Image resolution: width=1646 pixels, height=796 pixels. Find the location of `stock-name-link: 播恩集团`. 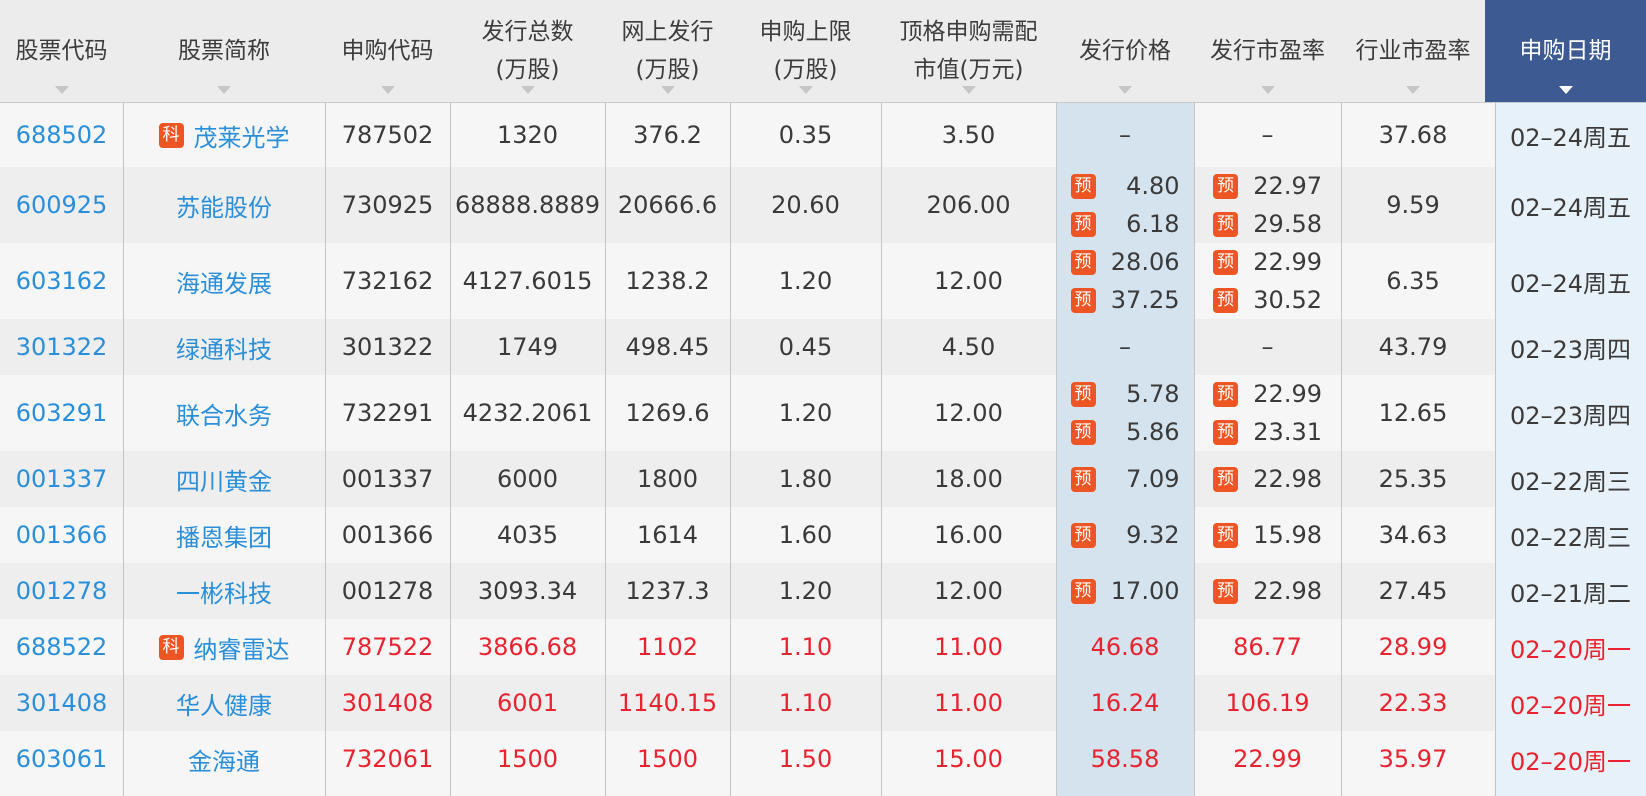

stock-name-link: 播恩集团 is located at coordinates (224, 535).